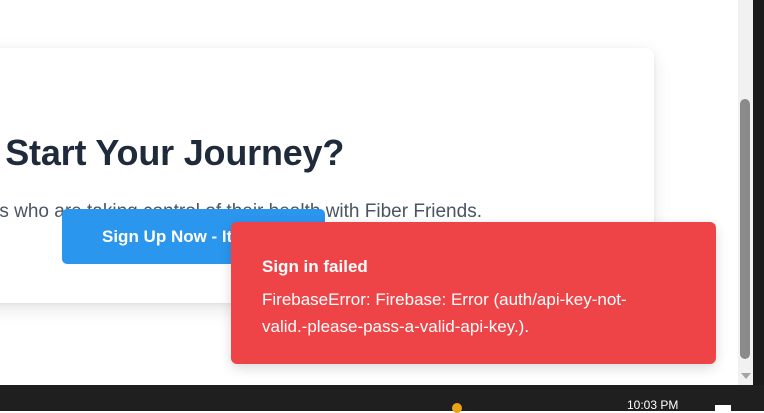 This screenshot has height=413, width=764. Describe the element at coordinates (745, 229) in the screenshot. I see `scrollbar-thumb` at that location.